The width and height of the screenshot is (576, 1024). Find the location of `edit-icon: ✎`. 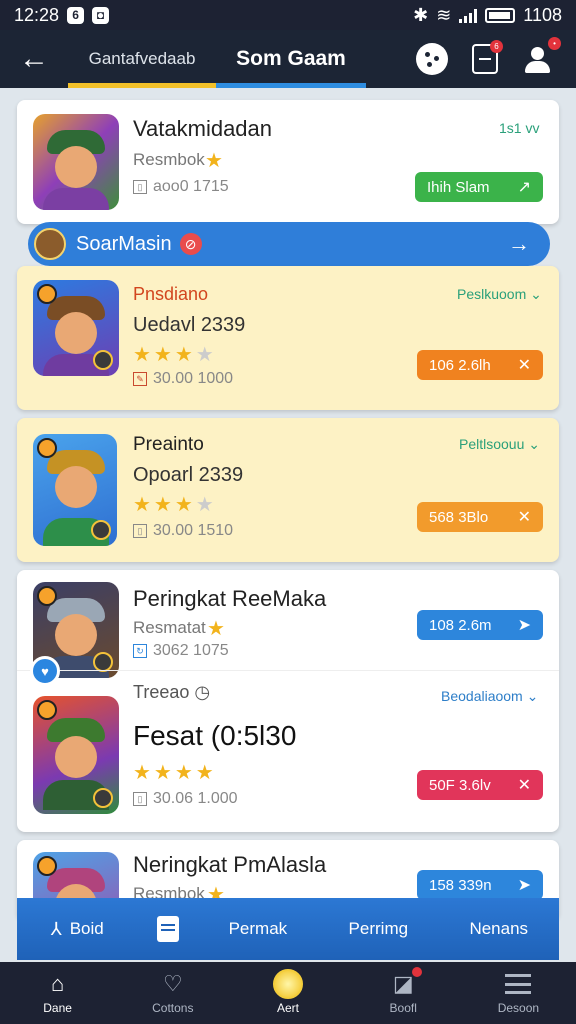

edit-icon: ✎ is located at coordinates (140, 379).